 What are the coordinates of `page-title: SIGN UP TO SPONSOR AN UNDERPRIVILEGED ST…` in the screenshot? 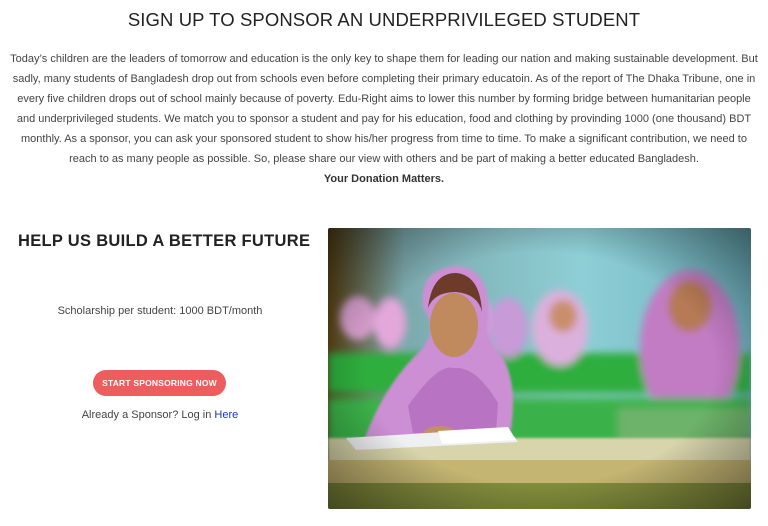 It's located at (384, 19).